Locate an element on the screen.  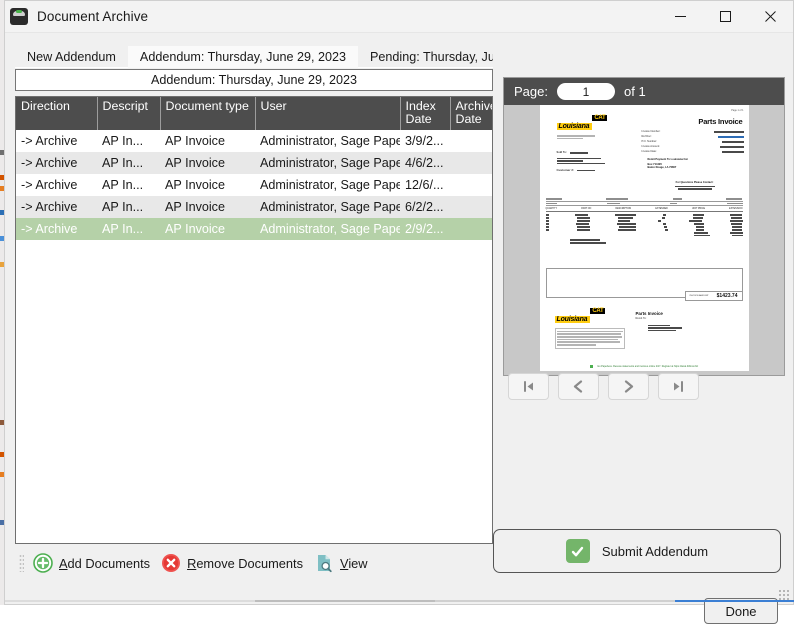
view-label: View is located at coordinates (354, 563).